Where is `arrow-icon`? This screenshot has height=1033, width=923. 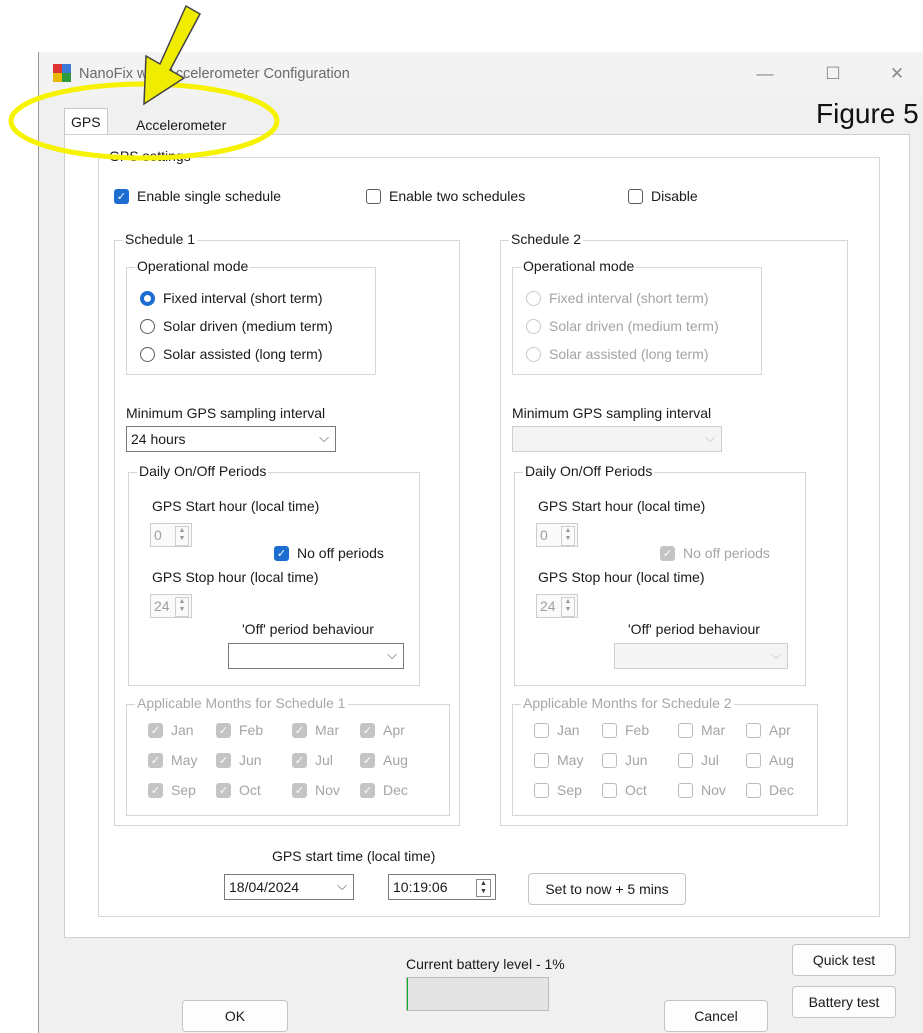 arrow-icon is located at coordinates (172, 55).